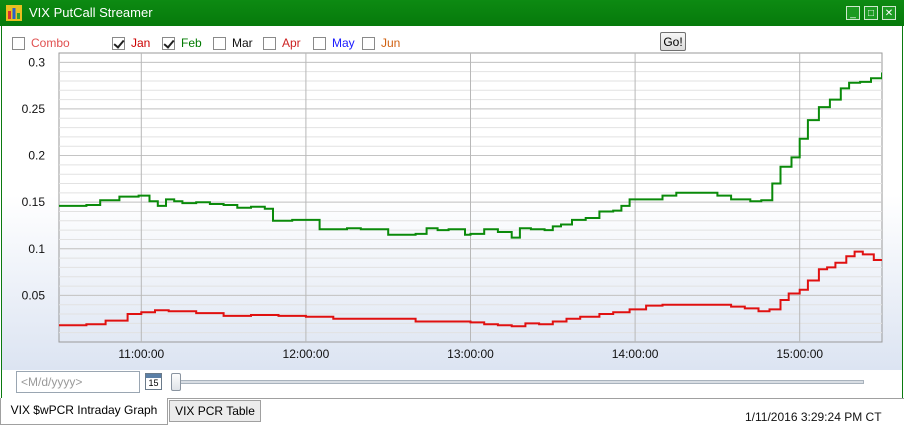 The image size is (904, 431). What do you see at coordinates (813, 417) in the screenshot?
I see `status-timestamp: 1/11/2016 3:29:24 PM CT` at bounding box center [813, 417].